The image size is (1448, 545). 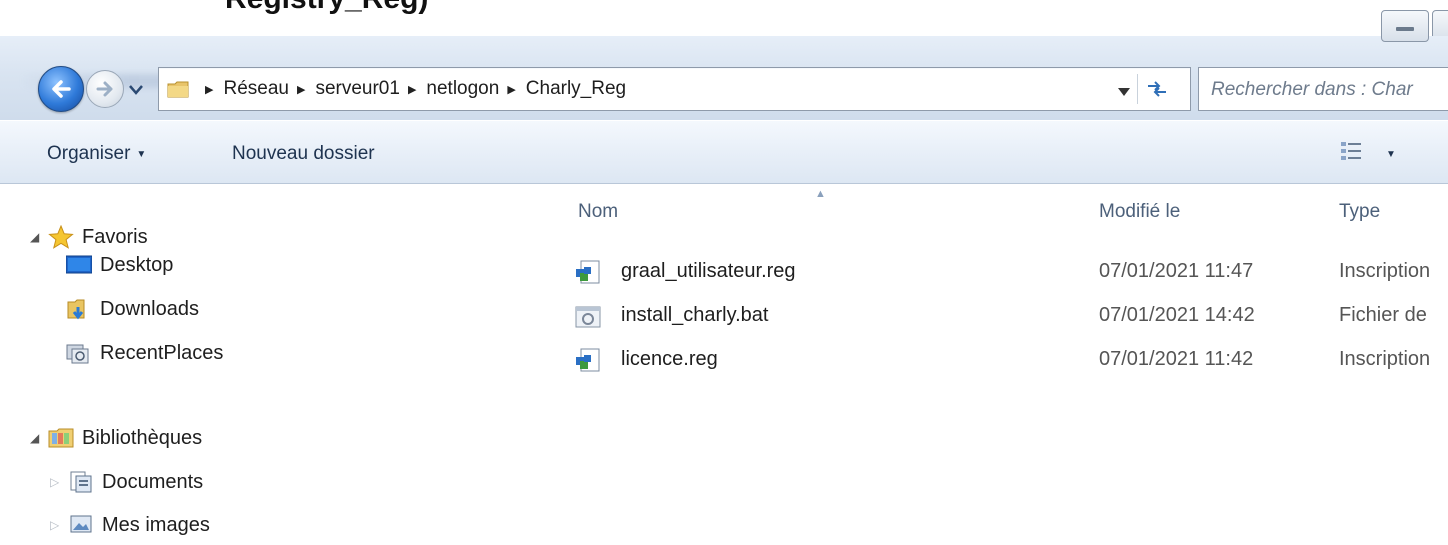 I want to click on file-row: licence.reg 07/01/2021 11:42 Inscription, so click(x=1011, y=362).